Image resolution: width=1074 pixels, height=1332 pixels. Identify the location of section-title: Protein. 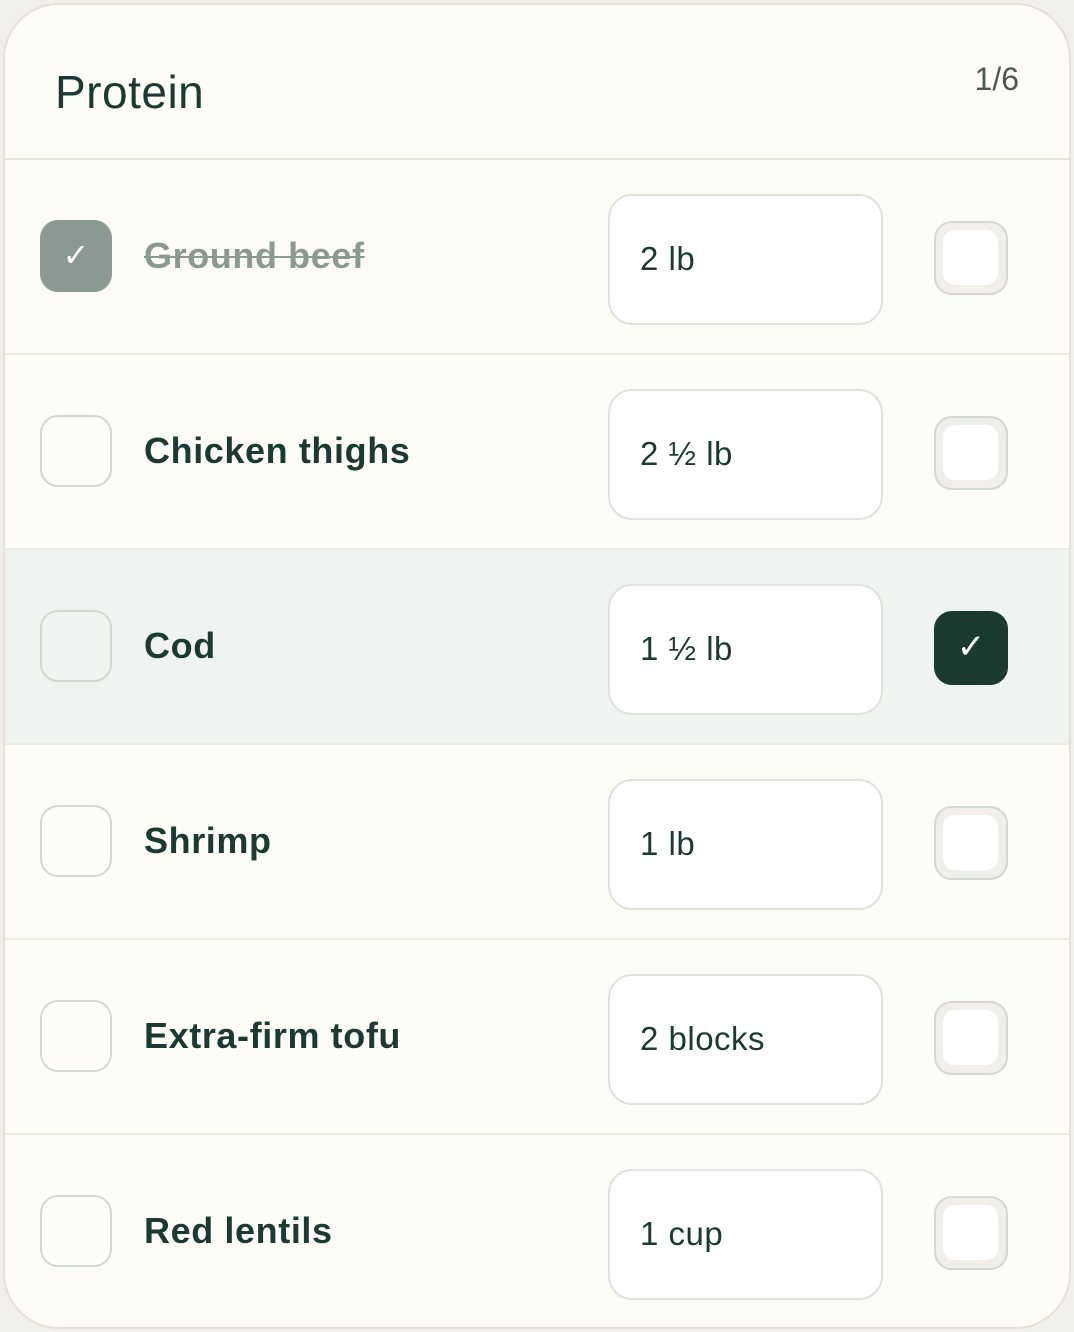
(130, 92).